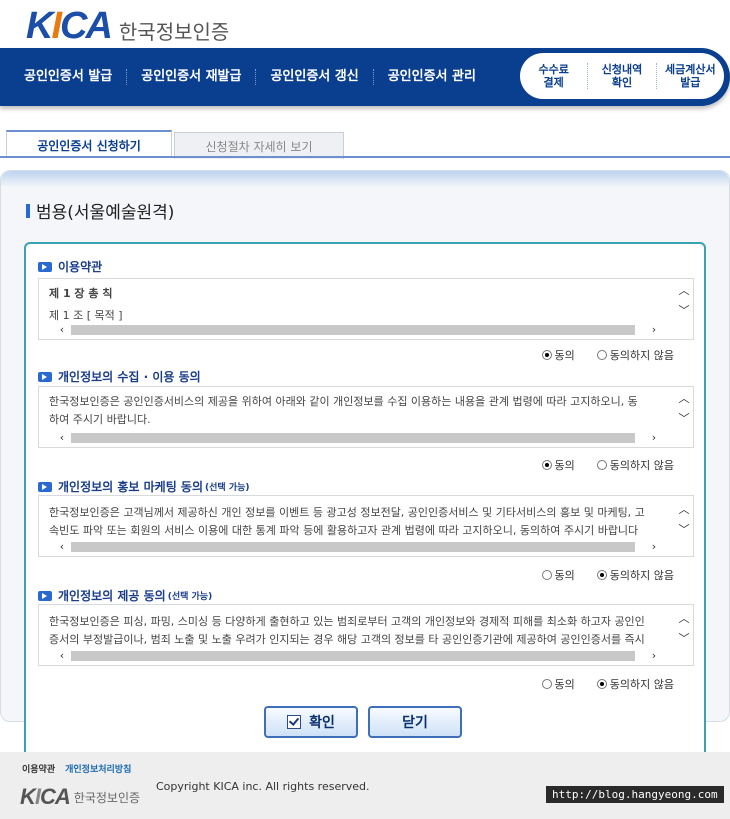 This screenshot has width=730, height=819. I want to click on footer-link-privacy: 개인정보처리방침, so click(98, 768).